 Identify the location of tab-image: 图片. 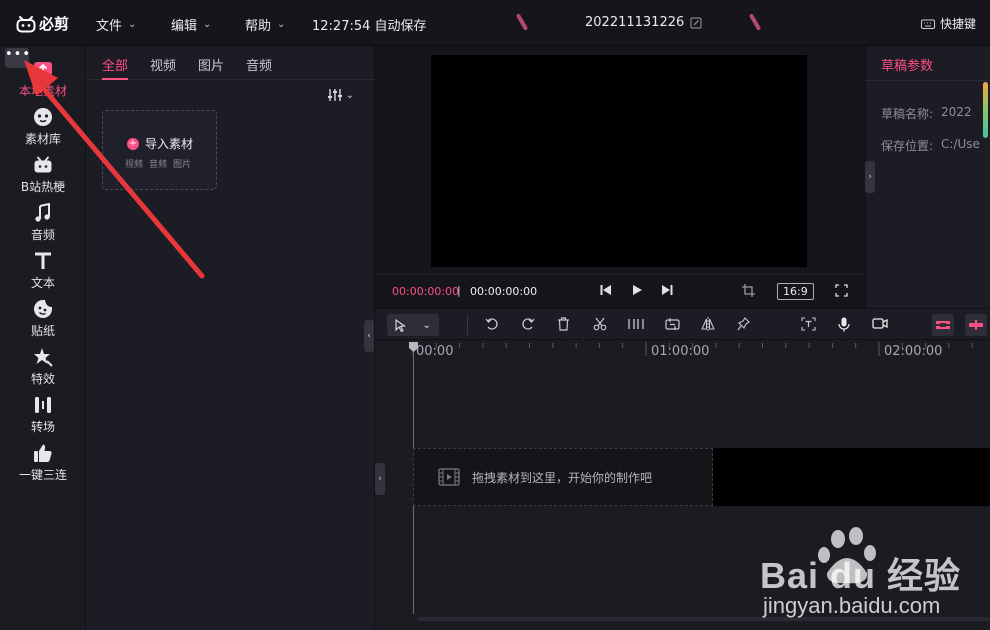
(211, 63).